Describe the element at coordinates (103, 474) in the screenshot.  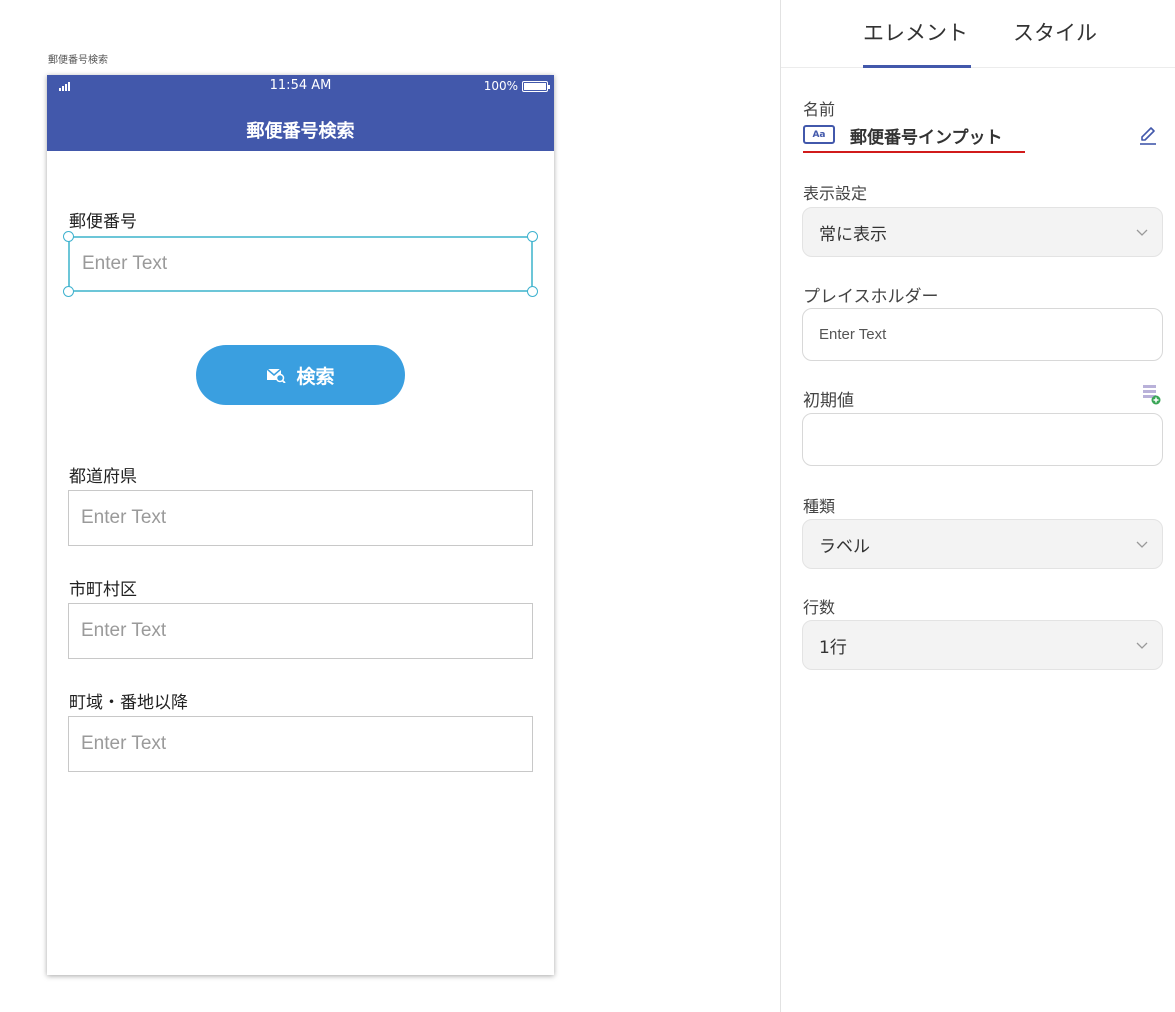
I see `field-label-prefecture: 都道府県` at that location.